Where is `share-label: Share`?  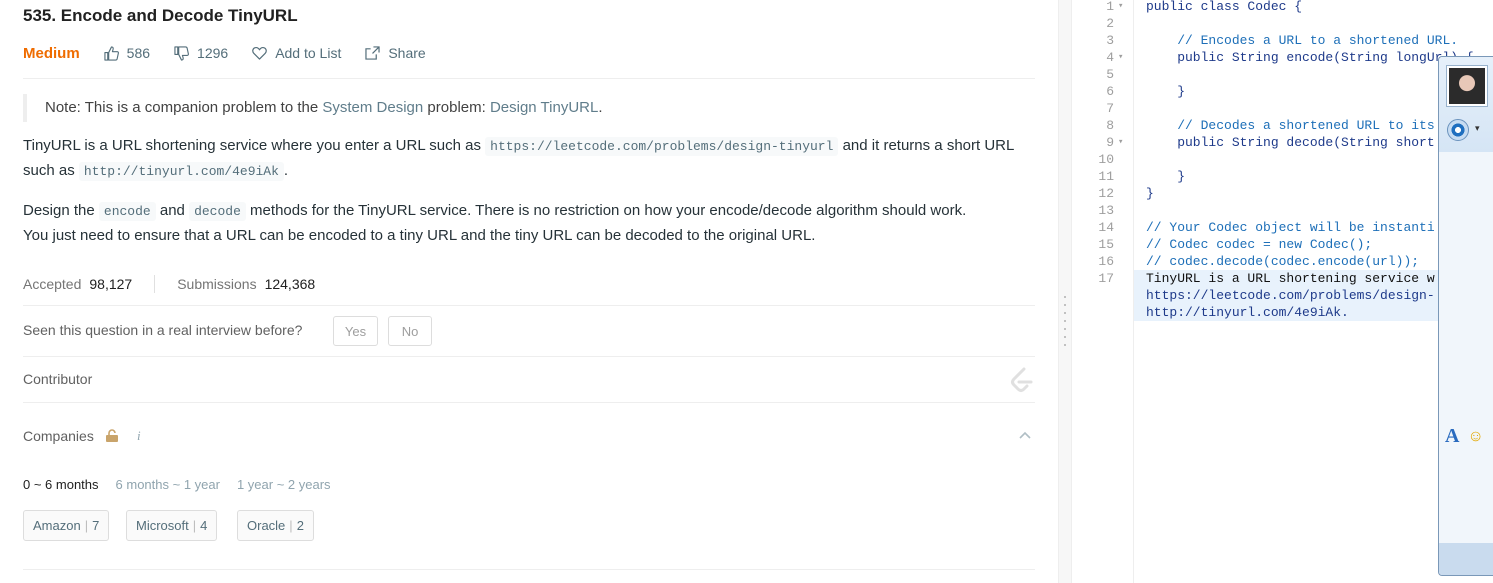 share-label: Share is located at coordinates (407, 53).